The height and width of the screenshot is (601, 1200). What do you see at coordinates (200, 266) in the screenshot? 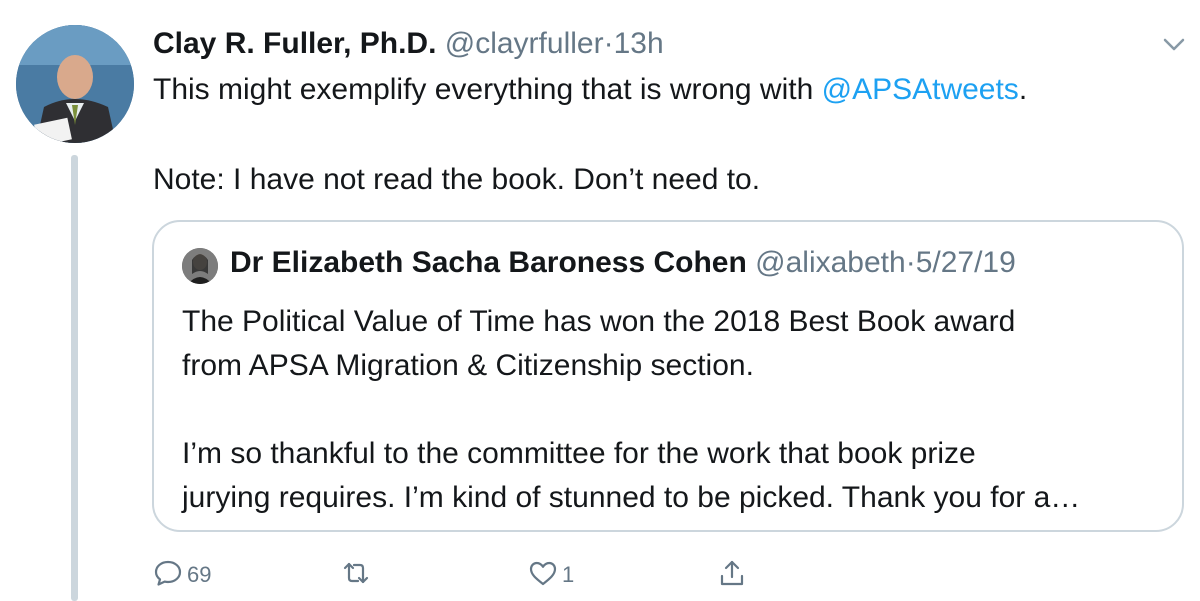
I see `quoted-author-avatar` at bounding box center [200, 266].